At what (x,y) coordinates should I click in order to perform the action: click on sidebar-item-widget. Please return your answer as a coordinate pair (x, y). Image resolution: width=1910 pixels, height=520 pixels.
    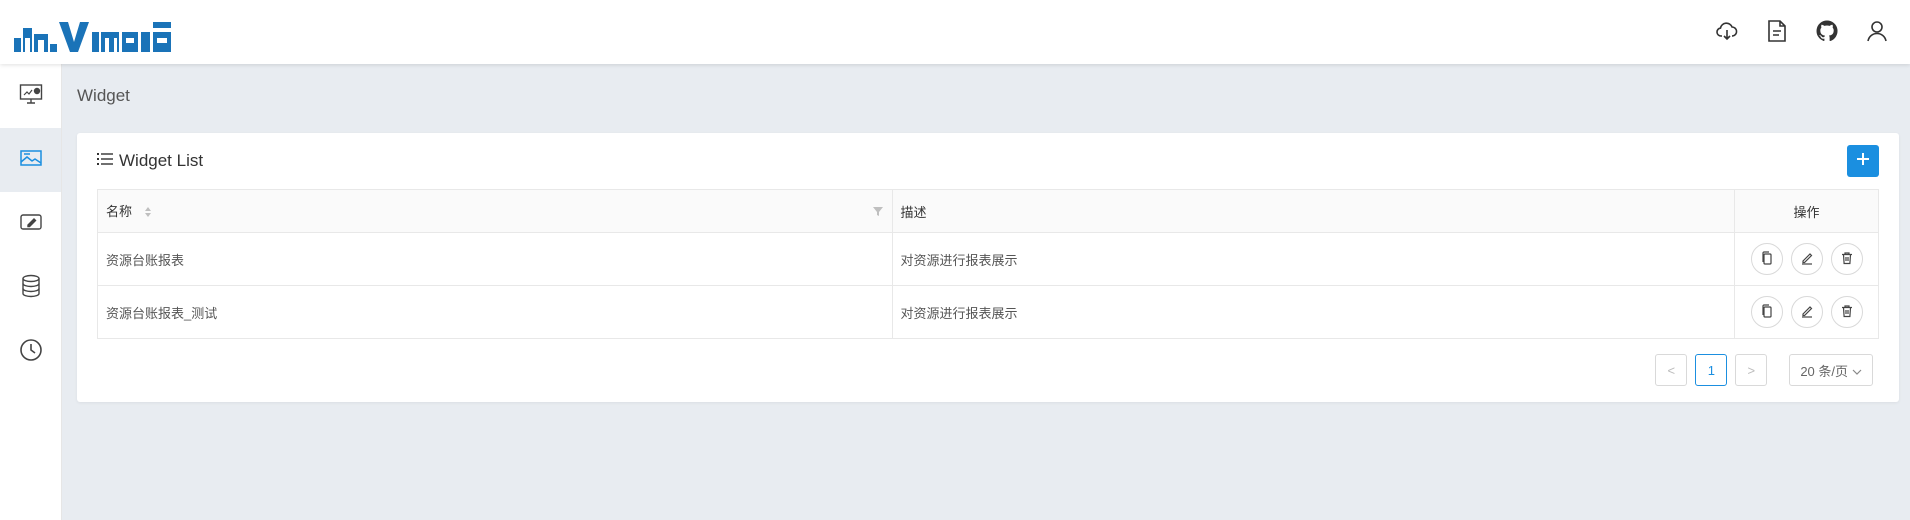
    Looking at the image, I should click on (30, 160).